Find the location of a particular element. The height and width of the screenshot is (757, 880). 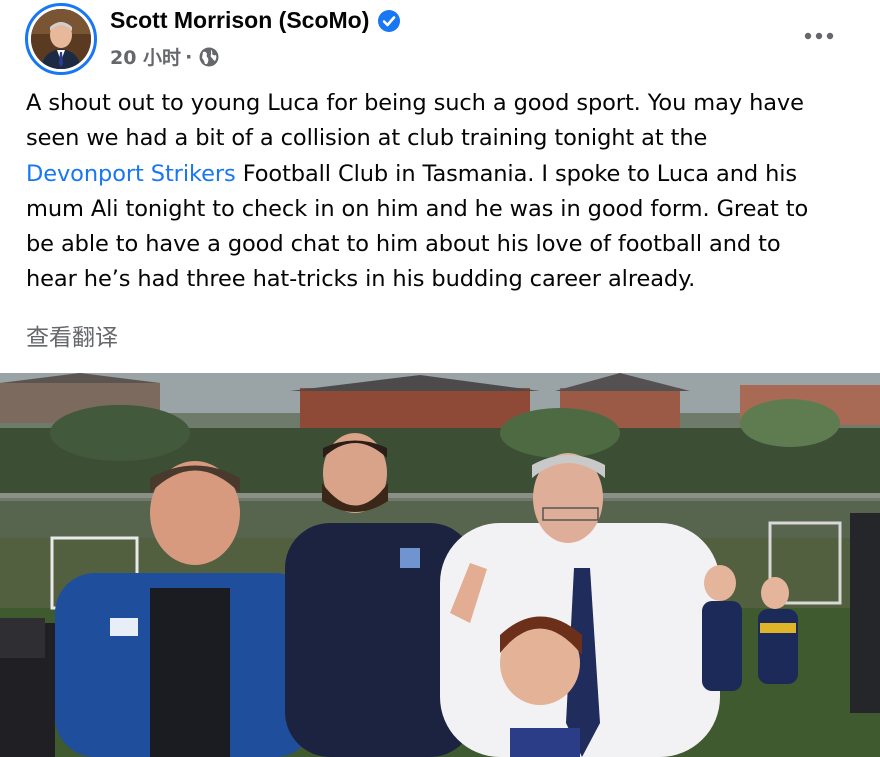

author-name: Scott Morrison (ScoMo) is located at coordinates (239, 20).